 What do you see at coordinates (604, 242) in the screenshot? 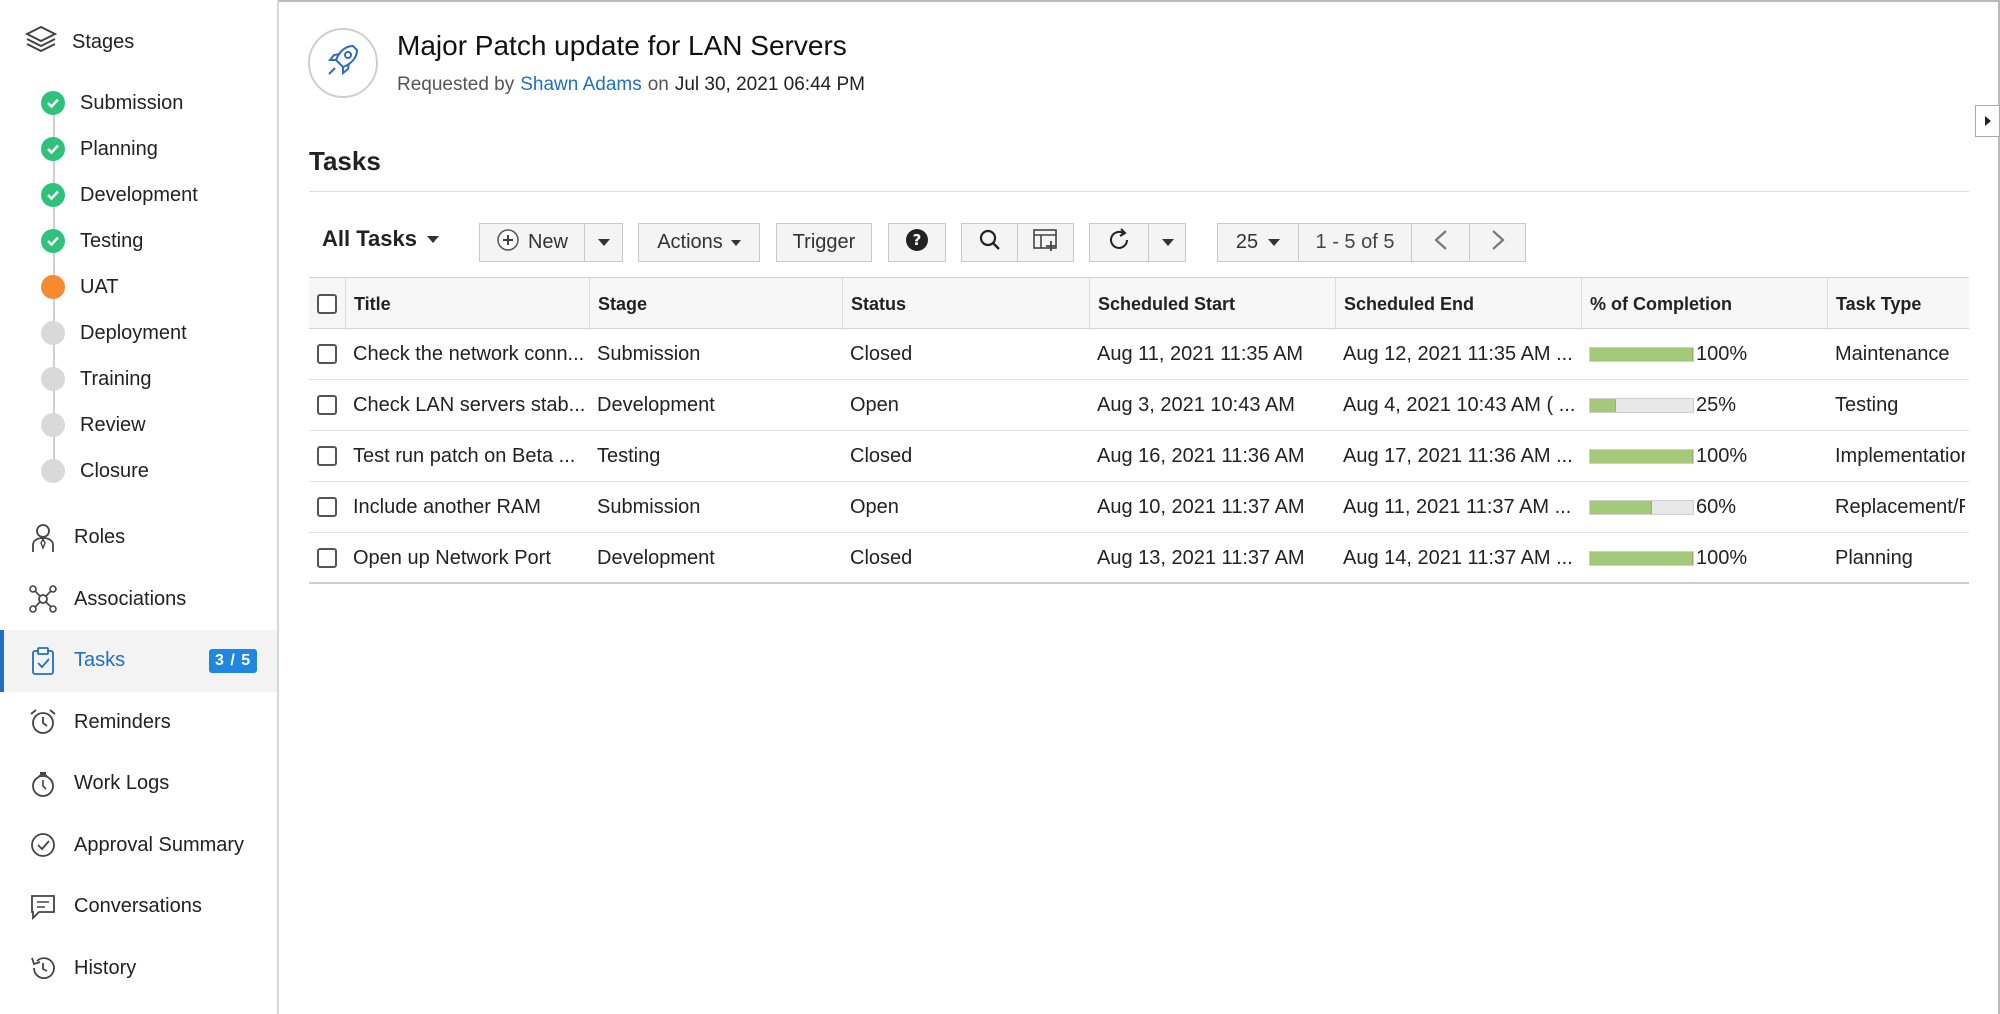
I see `new-task-dropdown` at bounding box center [604, 242].